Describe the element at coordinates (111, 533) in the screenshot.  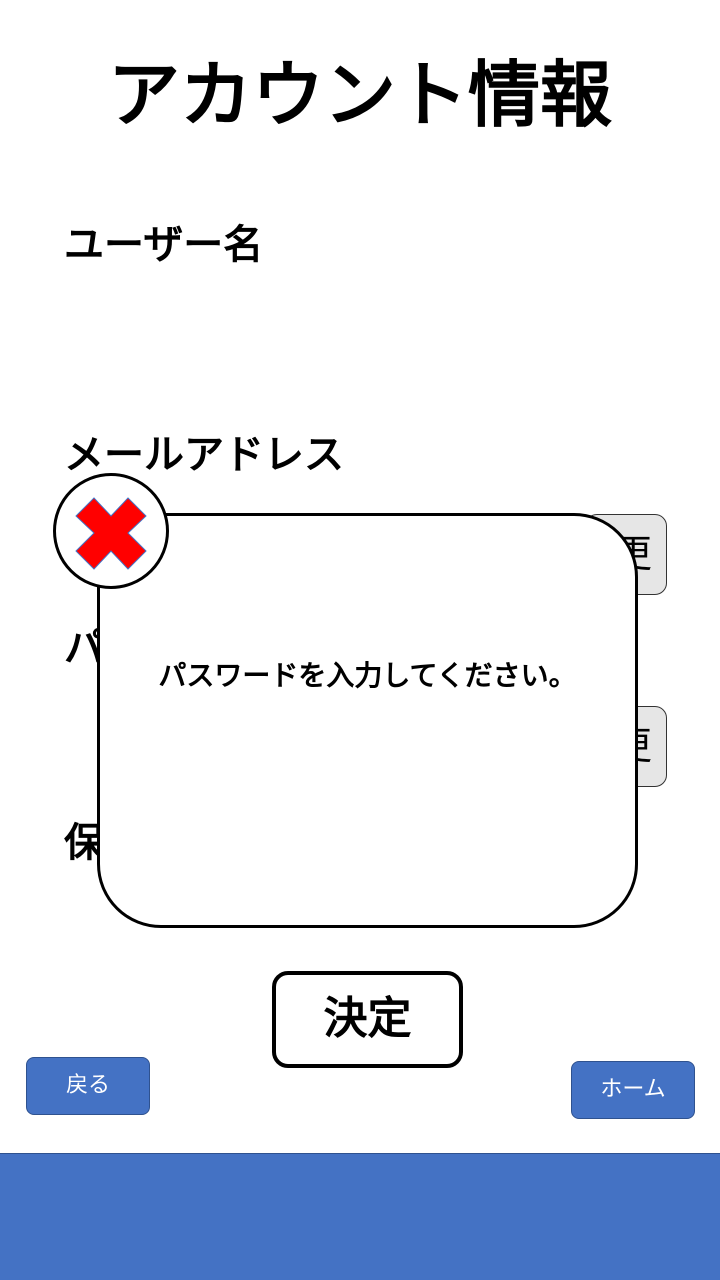
I see `error-x-icon` at that location.